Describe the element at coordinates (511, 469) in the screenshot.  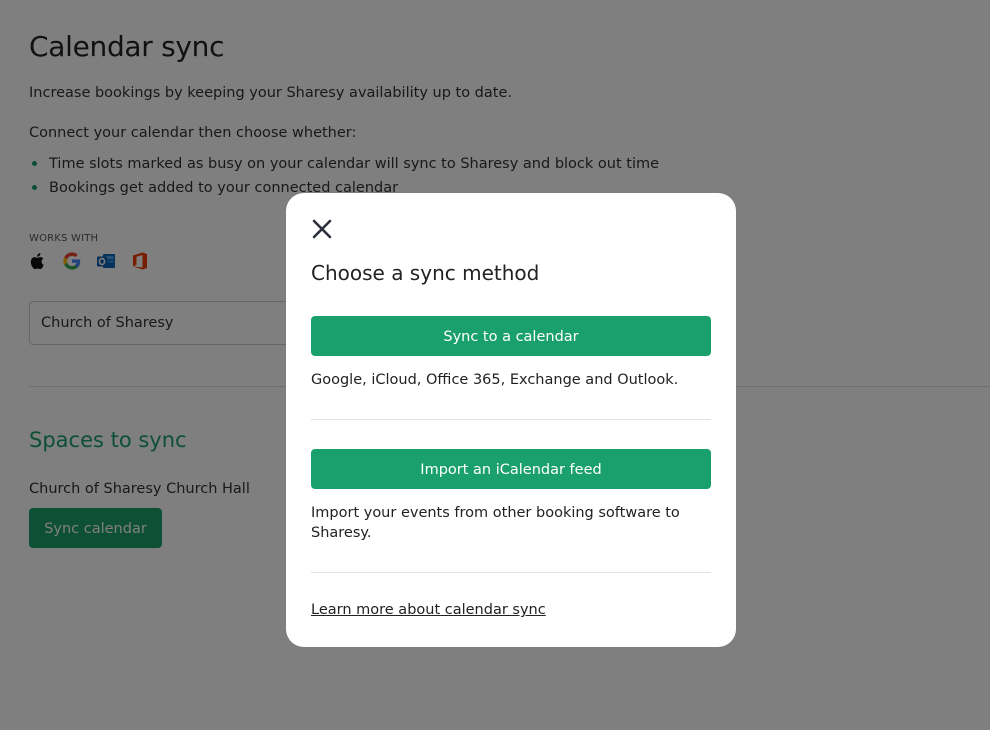
I see `import-icalendar-button: Import an iCalendar feed` at that location.